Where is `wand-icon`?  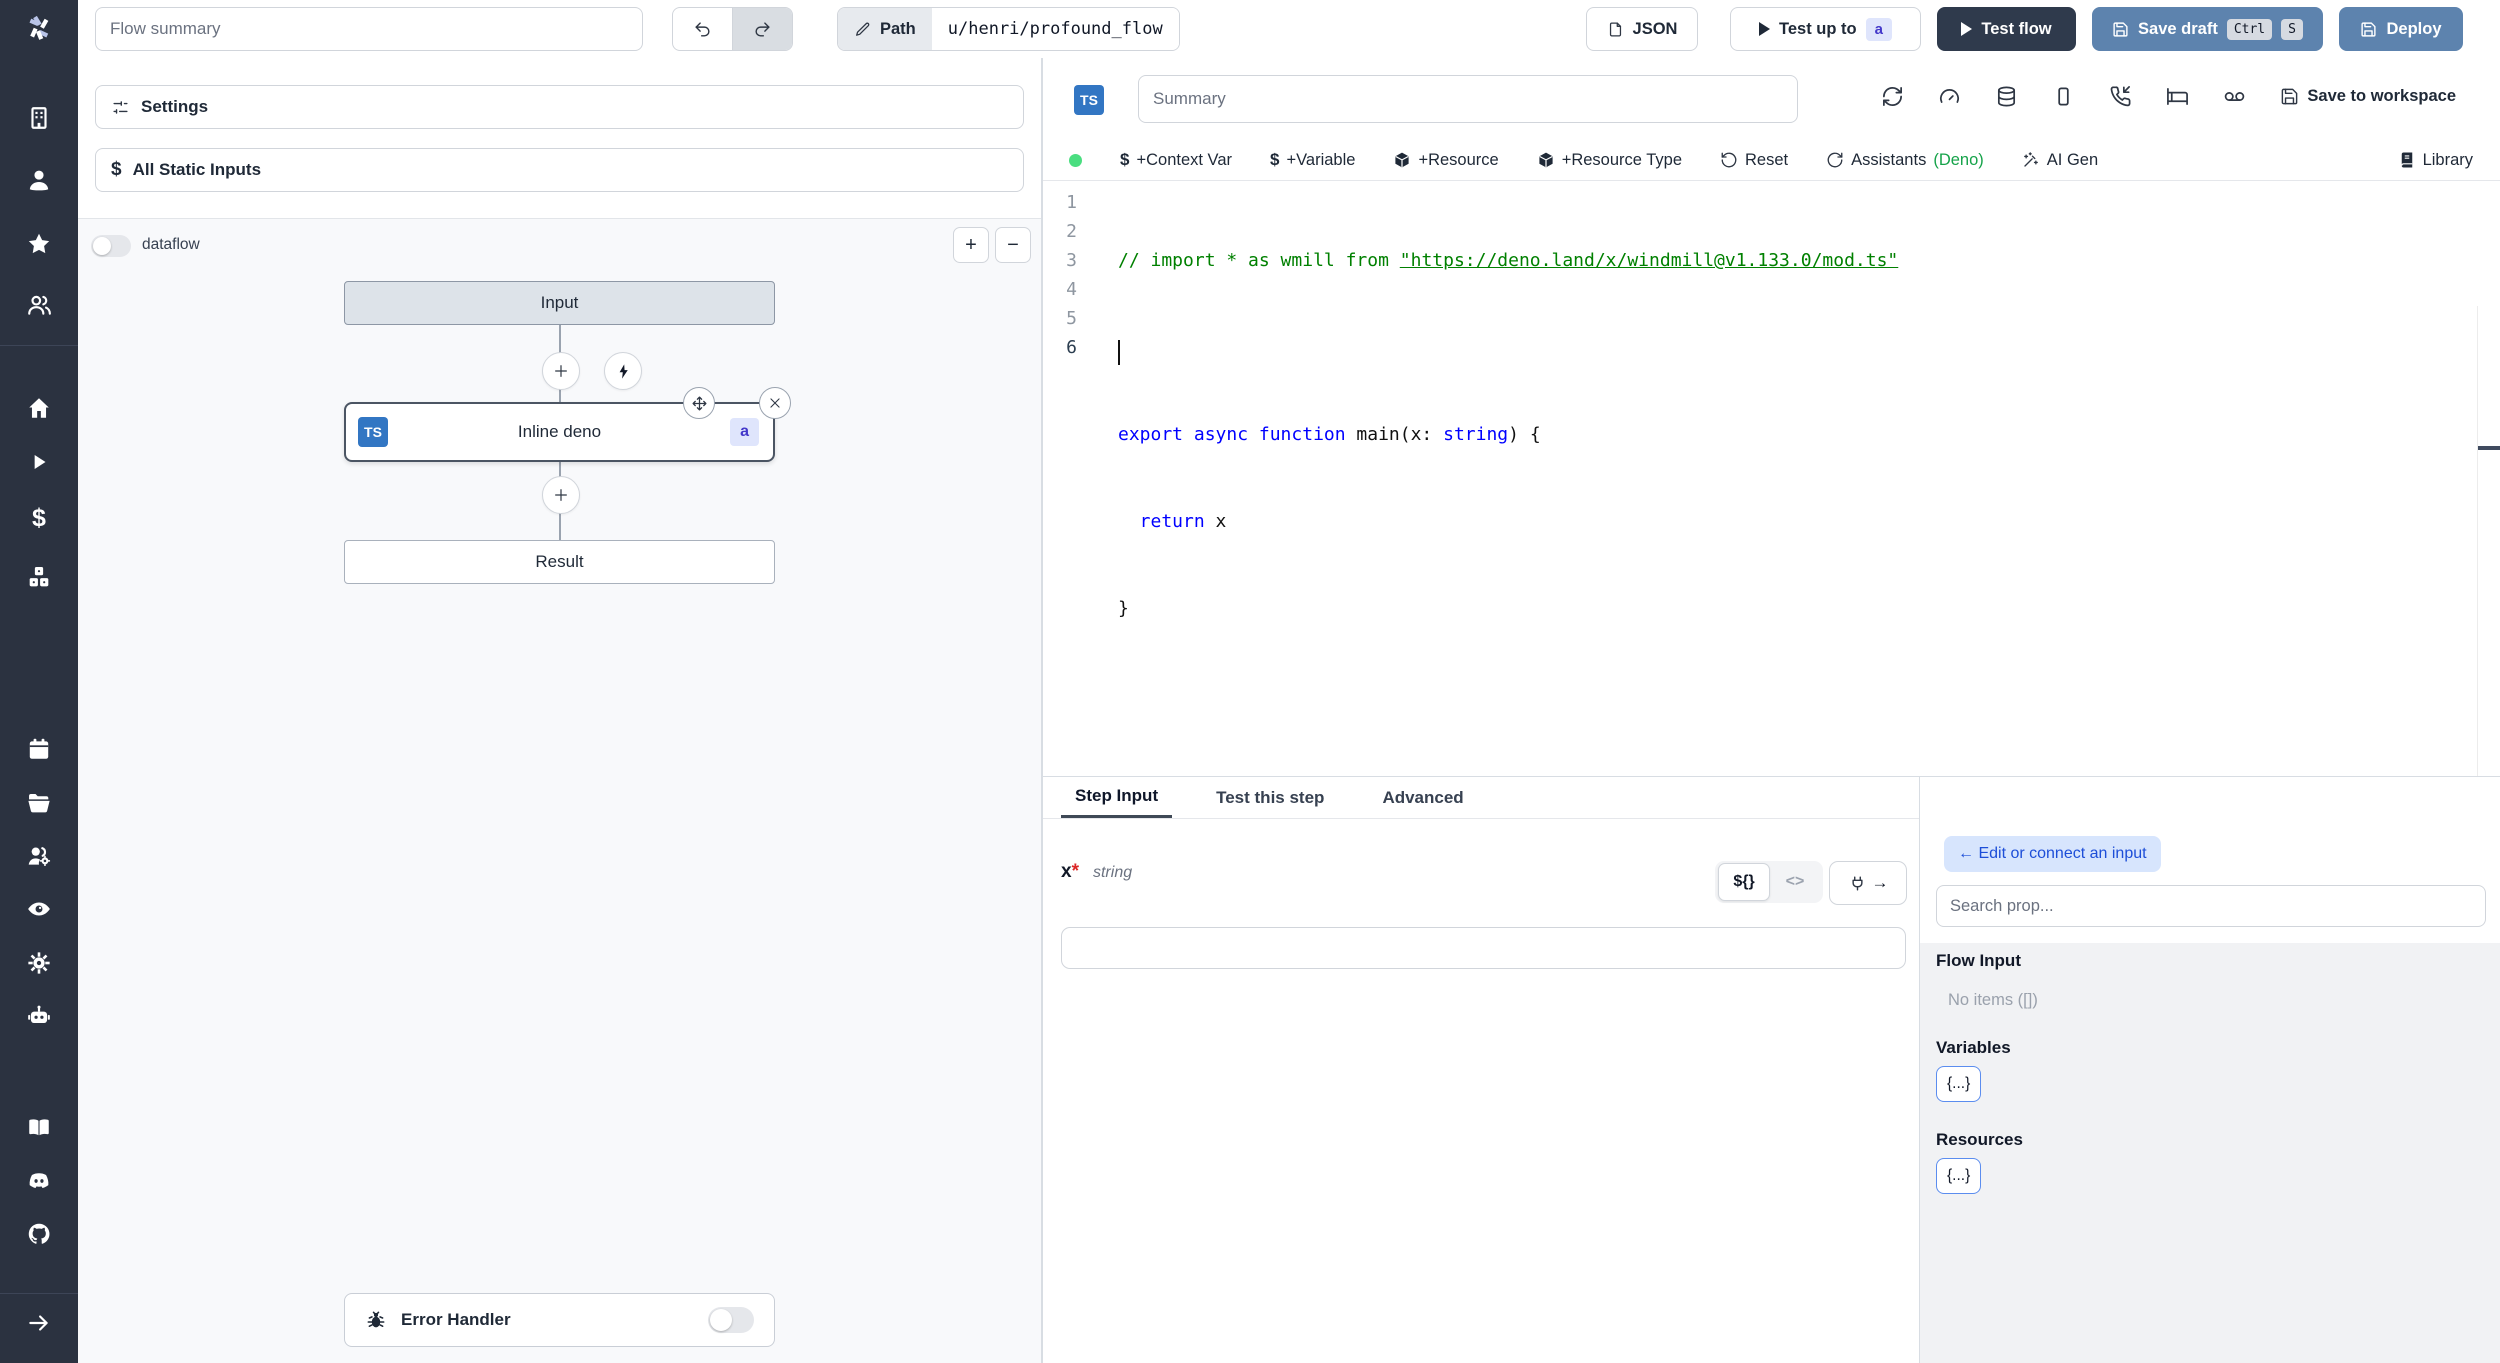 wand-icon is located at coordinates (2030, 159).